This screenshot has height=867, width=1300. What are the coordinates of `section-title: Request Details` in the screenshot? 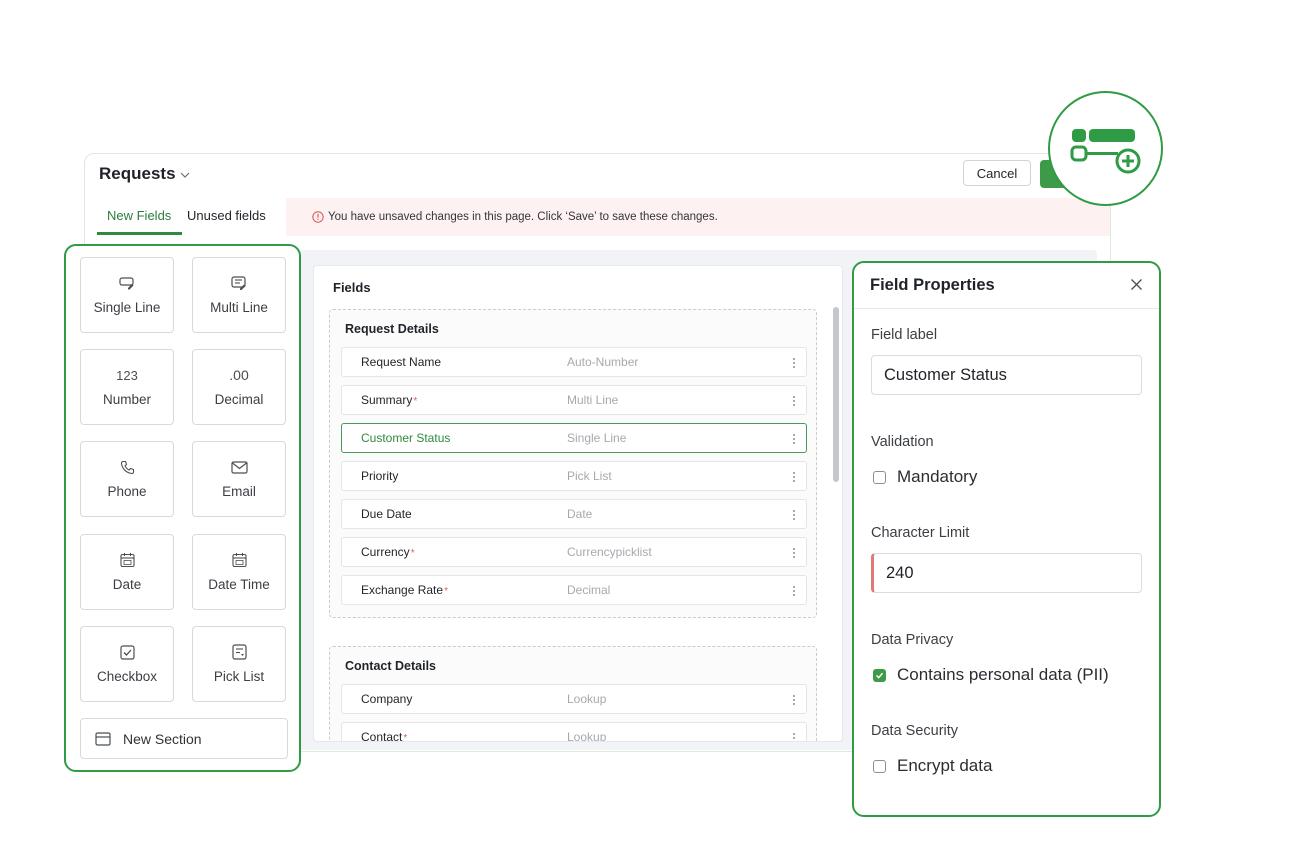 It's located at (392, 329).